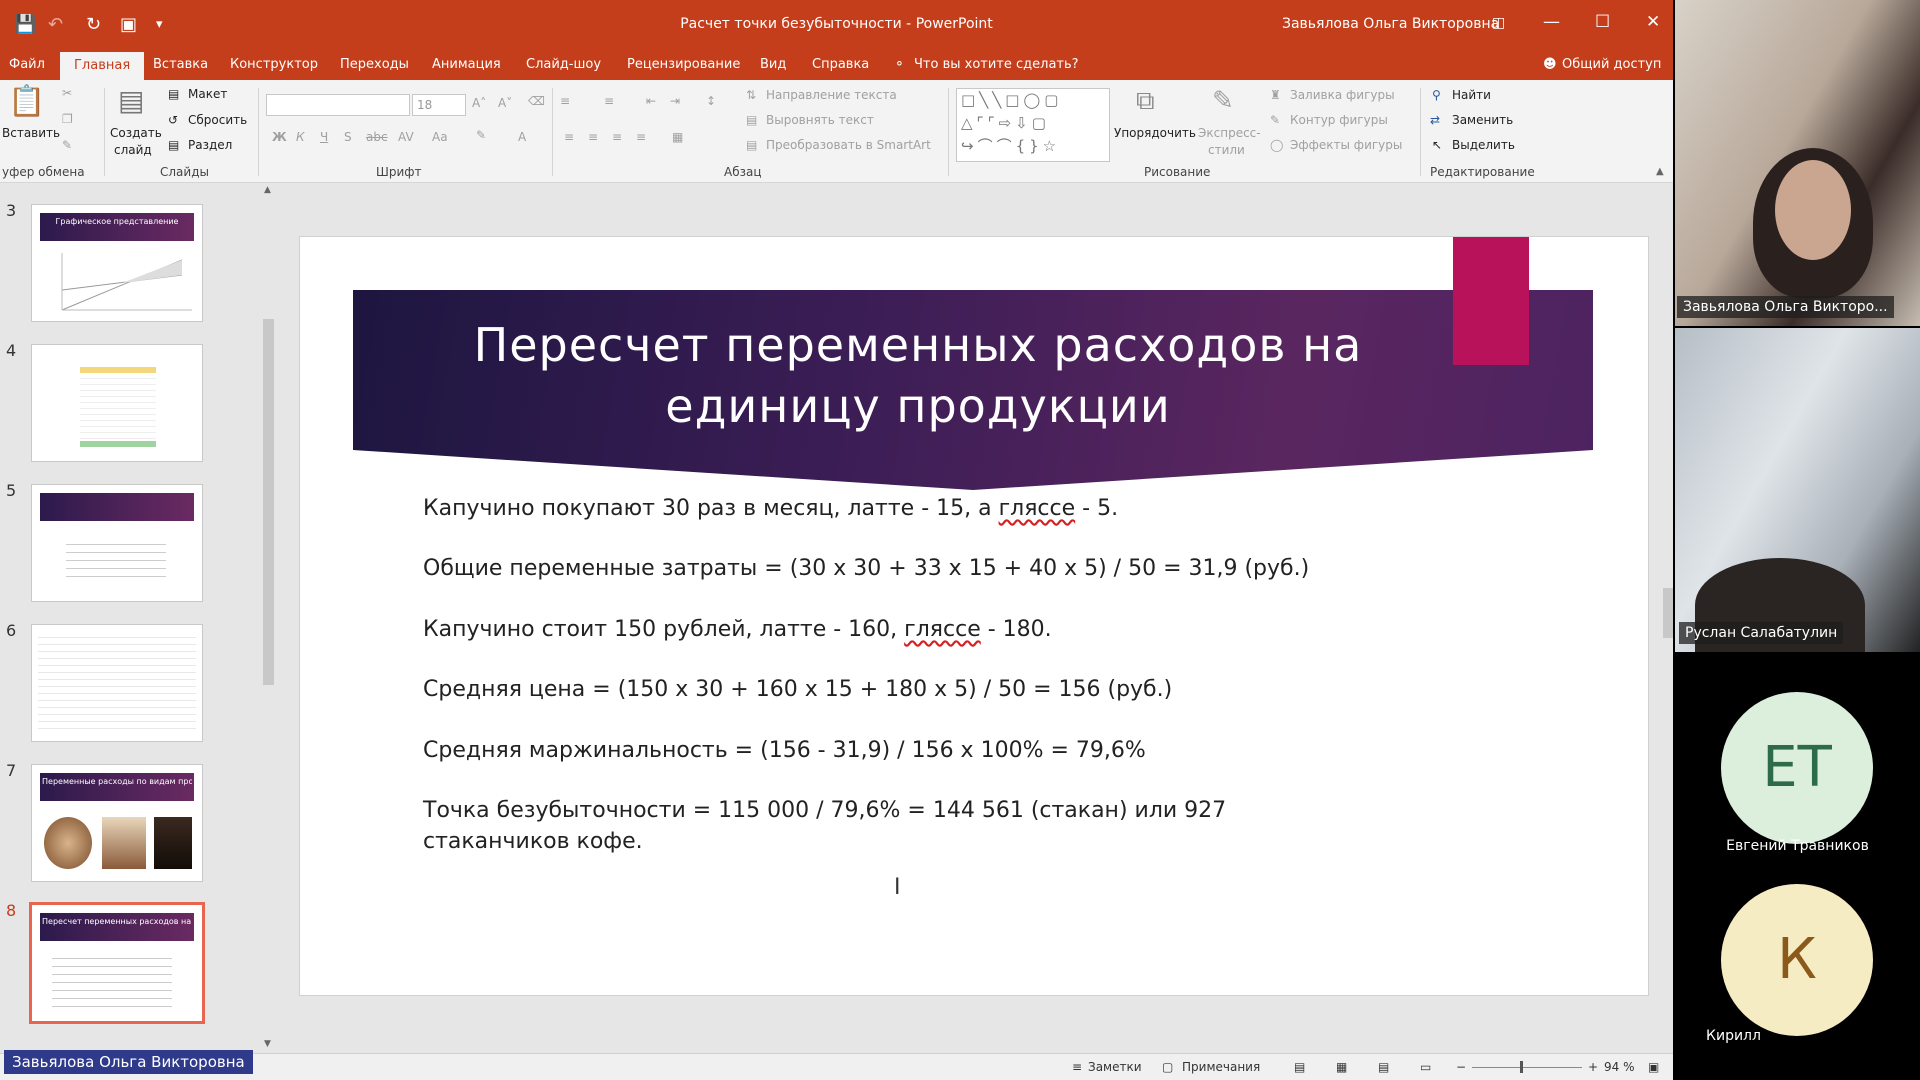 This screenshot has width=1920, height=1080. What do you see at coordinates (1498, 23) in the screenshot?
I see `ribbon-display-icon: ◫` at bounding box center [1498, 23].